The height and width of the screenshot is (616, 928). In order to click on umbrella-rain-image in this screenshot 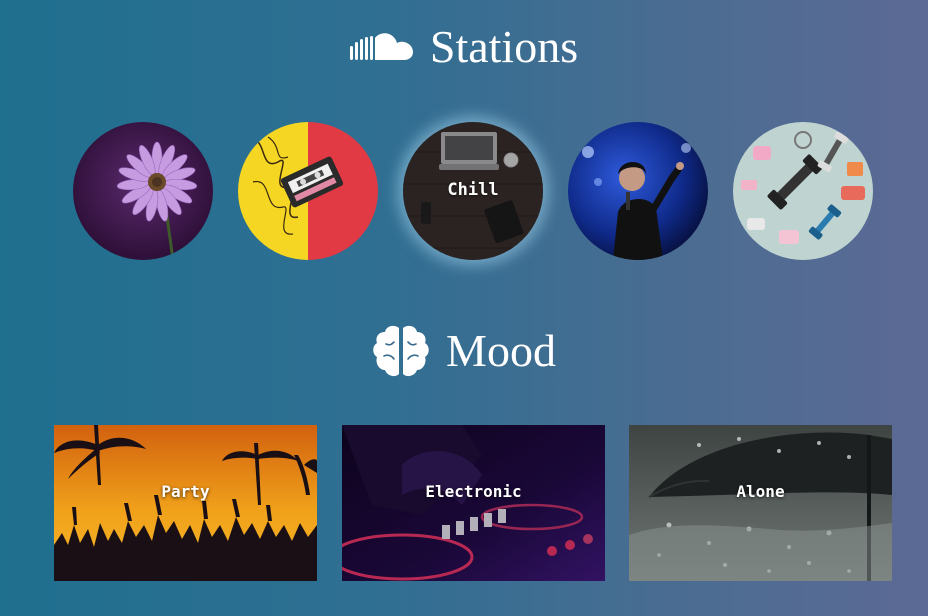, I will do `click(760, 503)`.